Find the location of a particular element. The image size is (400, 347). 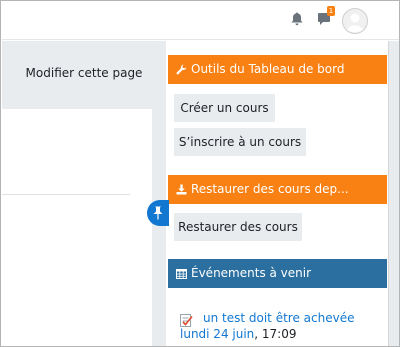

restore-courses-button: Restaurer des cours is located at coordinates (238, 227).